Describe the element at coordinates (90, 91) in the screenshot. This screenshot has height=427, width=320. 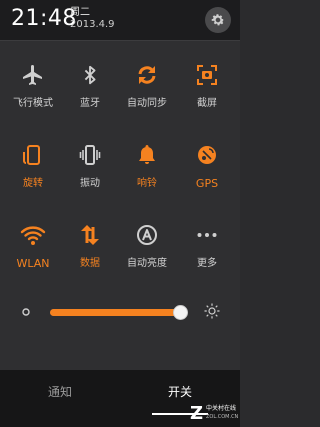
I see `toggle-bluetooth: 蓝牙` at that location.